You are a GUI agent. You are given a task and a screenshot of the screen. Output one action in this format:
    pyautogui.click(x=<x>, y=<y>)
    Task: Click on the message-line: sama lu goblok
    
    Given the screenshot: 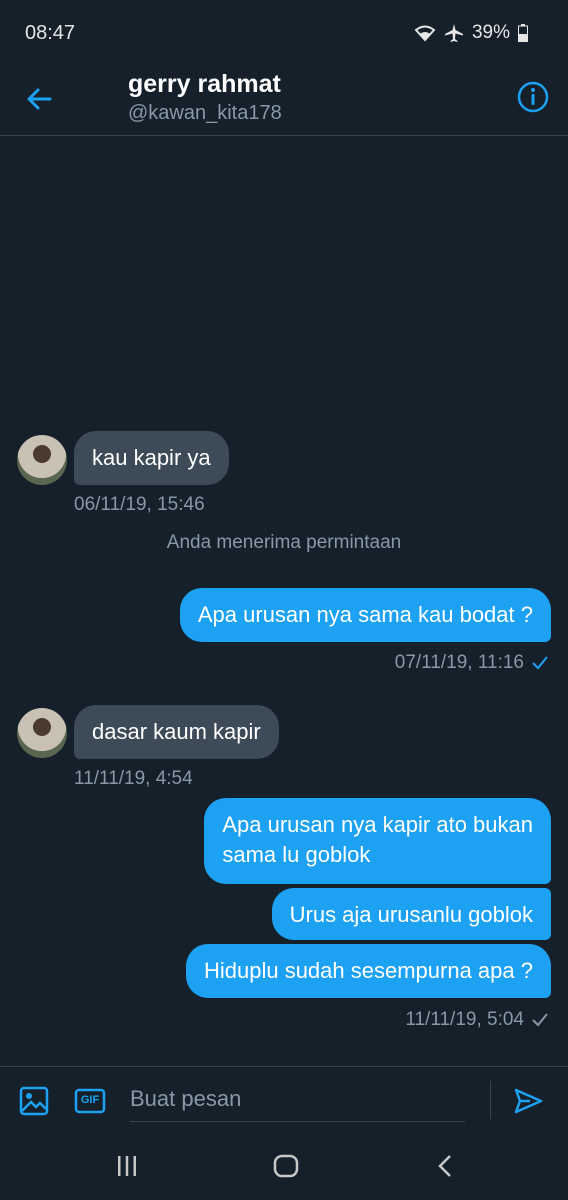 What is the action you would take?
    pyautogui.click(x=296, y=854)
    